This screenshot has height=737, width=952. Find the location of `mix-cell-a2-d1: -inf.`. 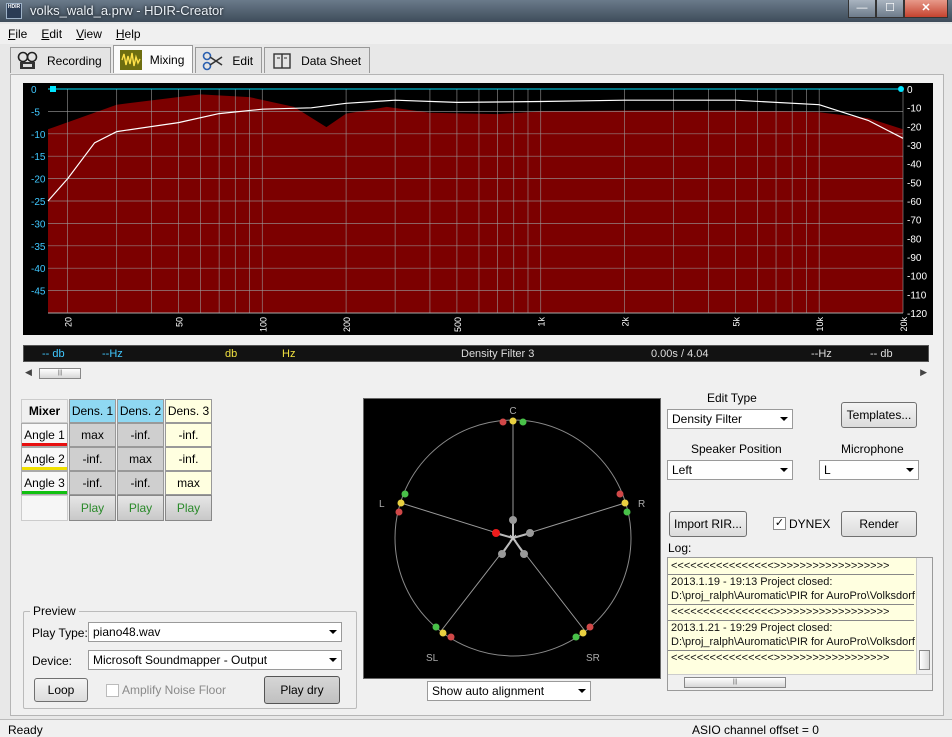

mix-cell-a2-d1: -inf. is located at coordinates (92, 459).